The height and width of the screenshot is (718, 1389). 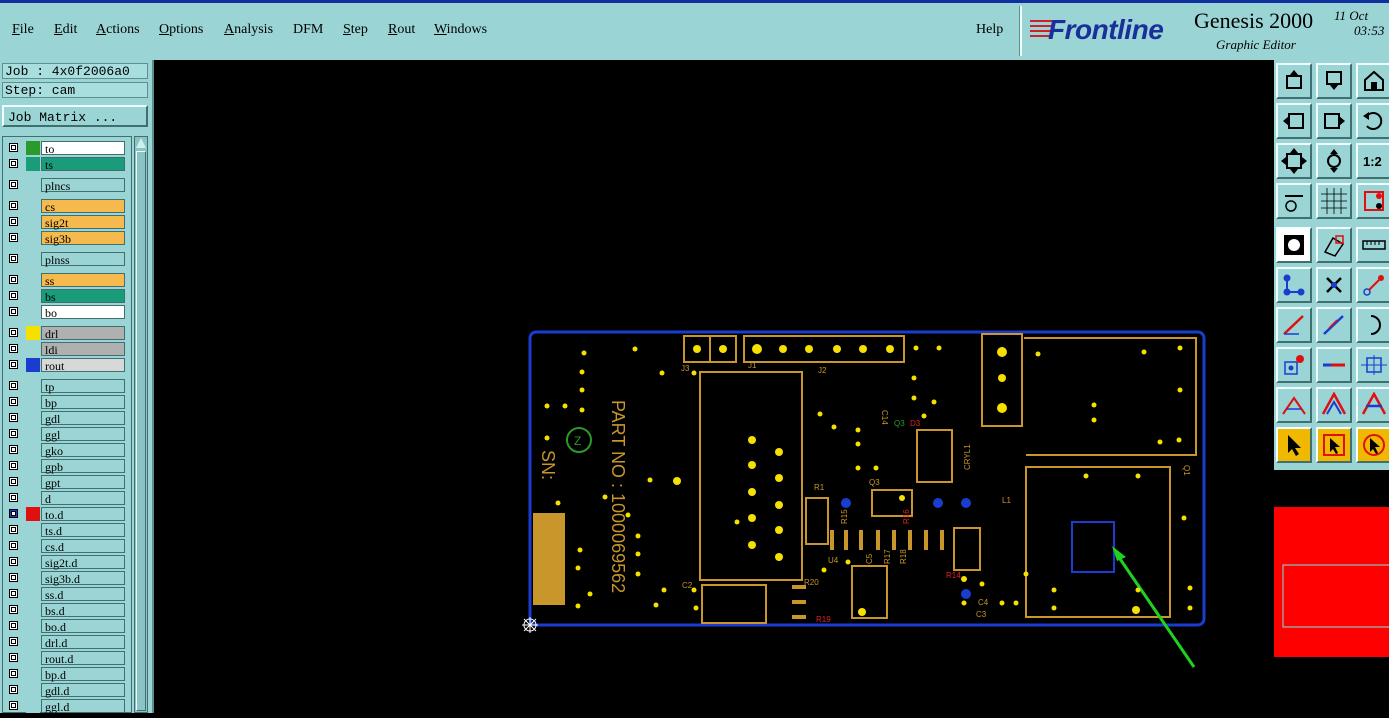 What do you see at coordinates (65, 206) in the screenshot?
I see `layer-row-cs: cs` at bounding box center [65, 206].